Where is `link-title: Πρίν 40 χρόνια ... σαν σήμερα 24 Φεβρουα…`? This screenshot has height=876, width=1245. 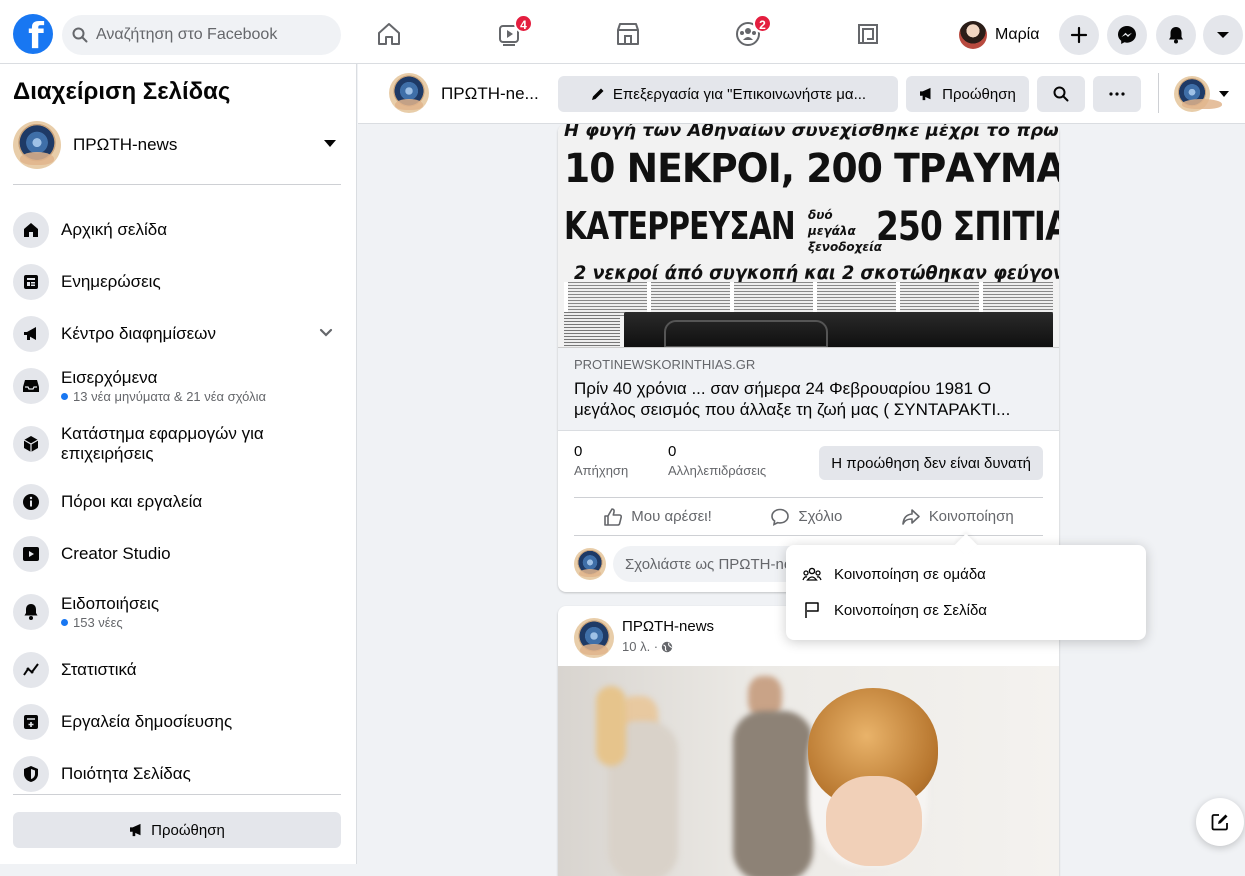
link-title: Πρίν 40 χρόνια ... σαν σήμερα 24 Φεβρουα… is located at coordinates (792, 399).